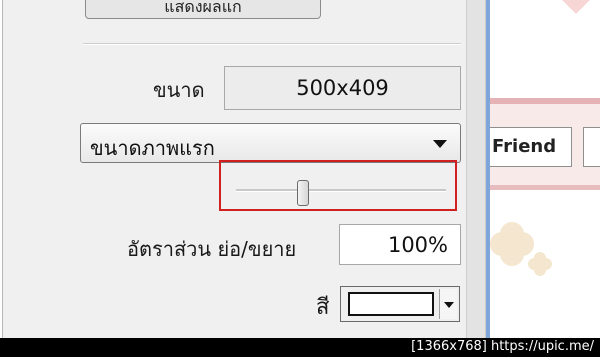 The height and width of the screenshot is (357, 600). I want to click on friend-button-label: Friend, so click(524, 146).